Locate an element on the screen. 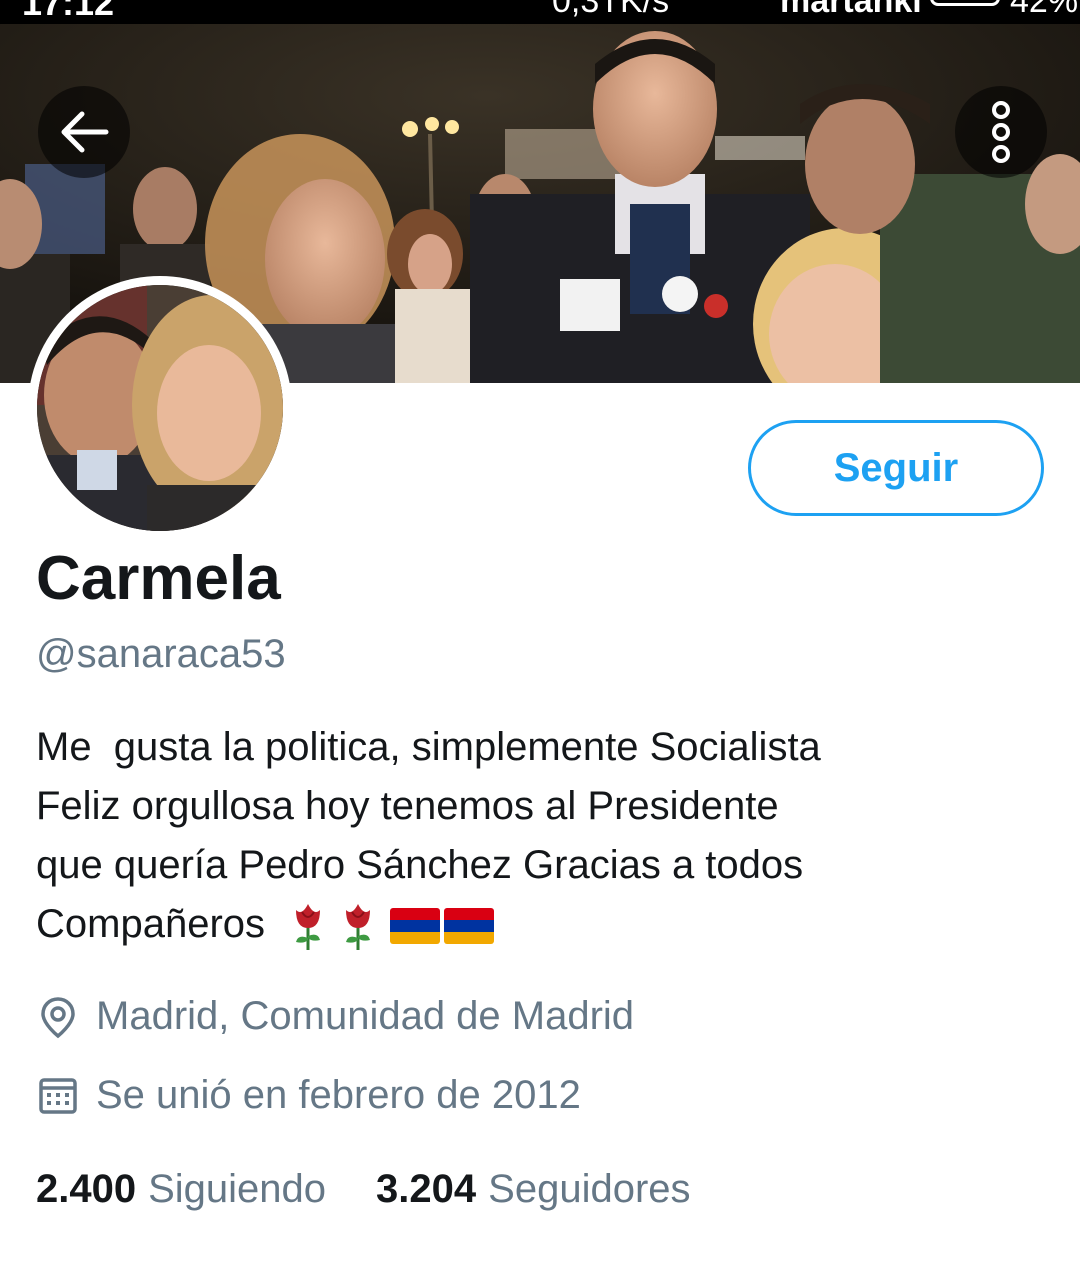 Image resolution: width=1080 pixels, height=1271 pixels. following-count: 2.400 is located at coordinates (86, 1189).